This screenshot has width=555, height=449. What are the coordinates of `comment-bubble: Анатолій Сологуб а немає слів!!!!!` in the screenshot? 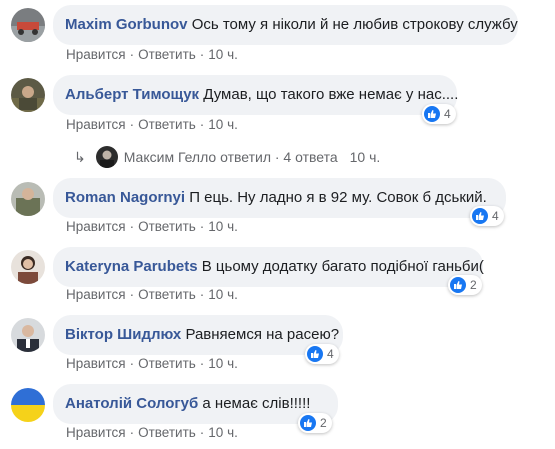 It's located at (195, 404).